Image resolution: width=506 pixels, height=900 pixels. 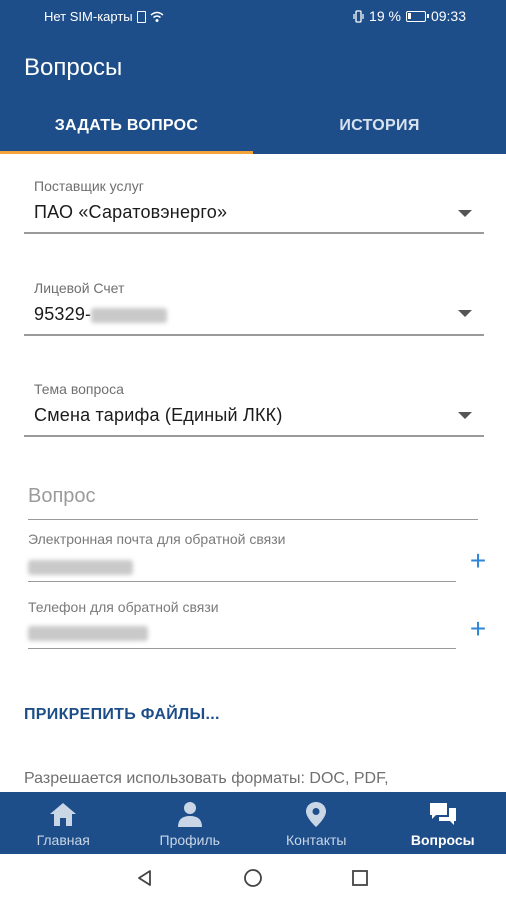 I want to click on battery-percent: 19 %, so click(x=385, y=16).